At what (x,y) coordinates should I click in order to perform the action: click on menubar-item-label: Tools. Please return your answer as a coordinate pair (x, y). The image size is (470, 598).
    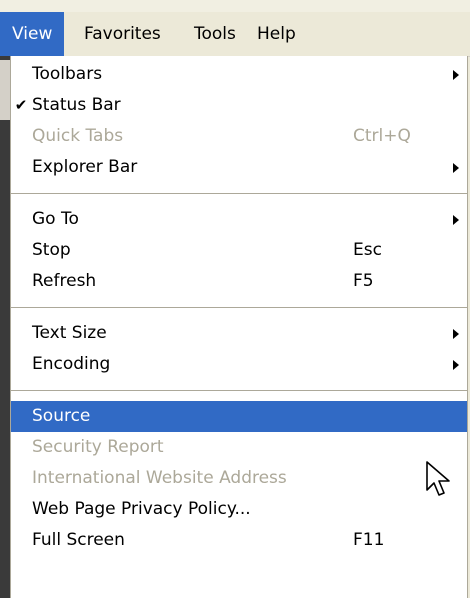
    Looking at the image, I should click on (215, 34).